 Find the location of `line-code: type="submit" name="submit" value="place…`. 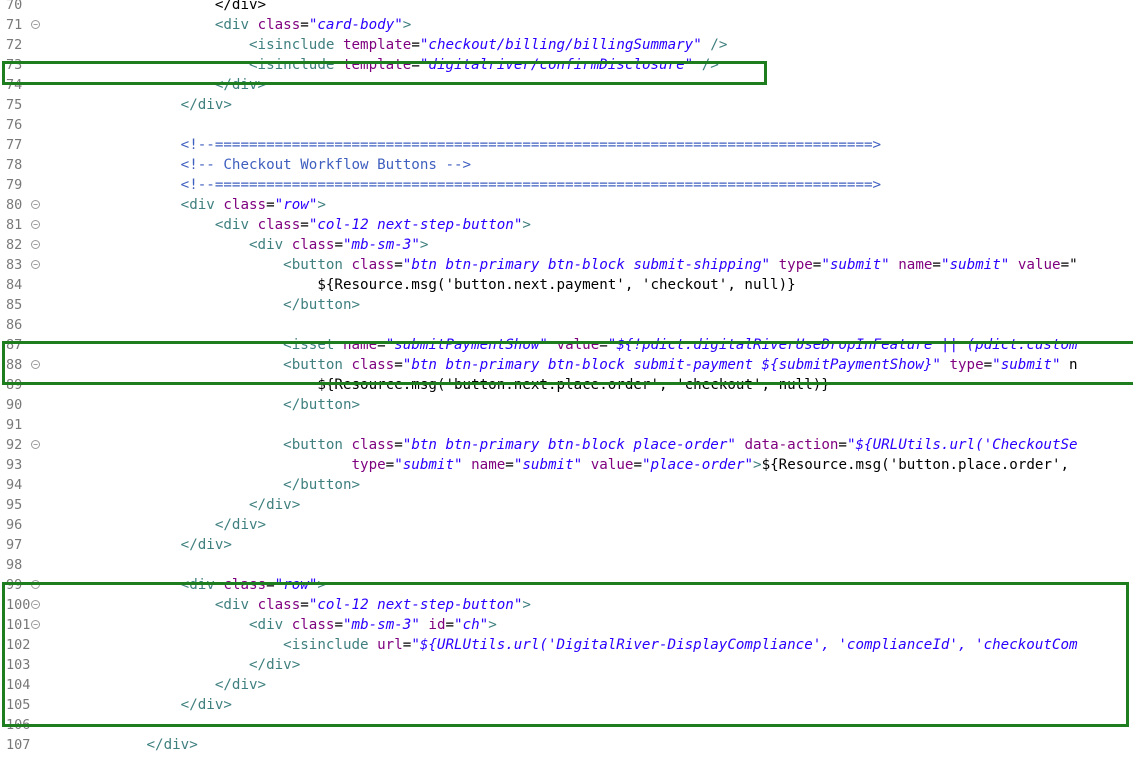

line-code: type="submit" name="submit" value="place… is located at coordinates (561, 465).